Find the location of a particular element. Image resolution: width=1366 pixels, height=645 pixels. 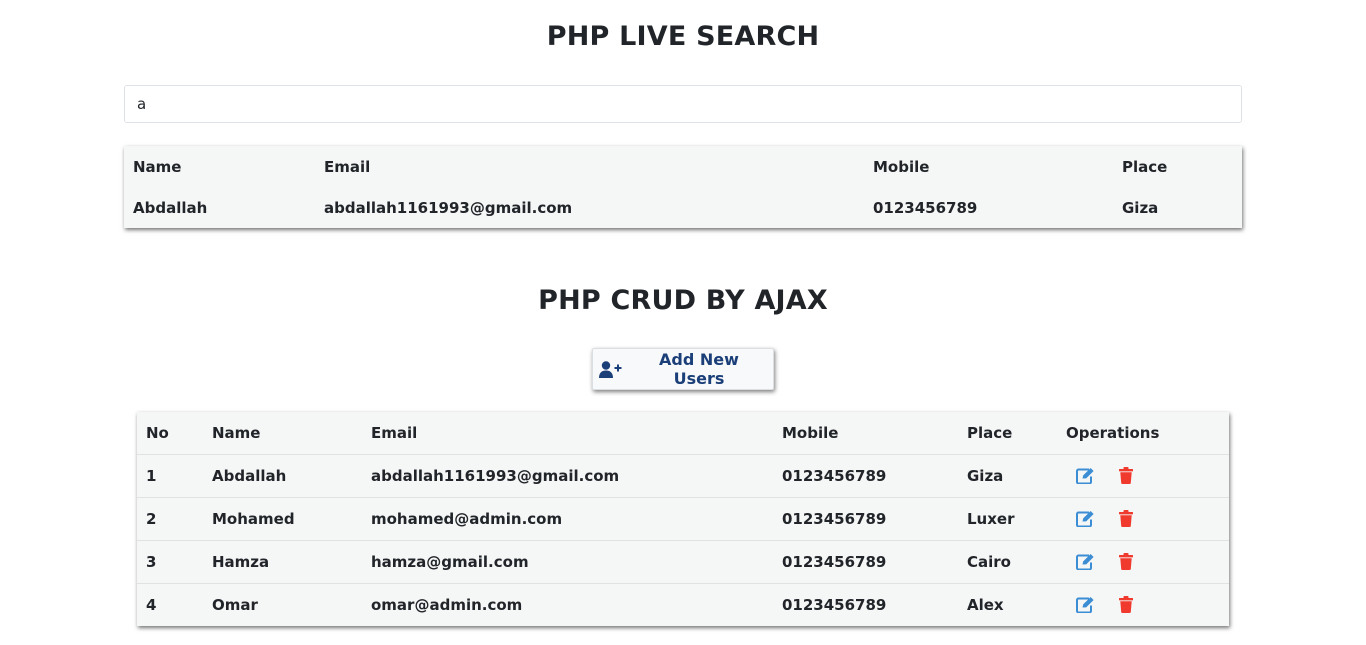

row-place: Giza is located at coordinates (1007, 475).